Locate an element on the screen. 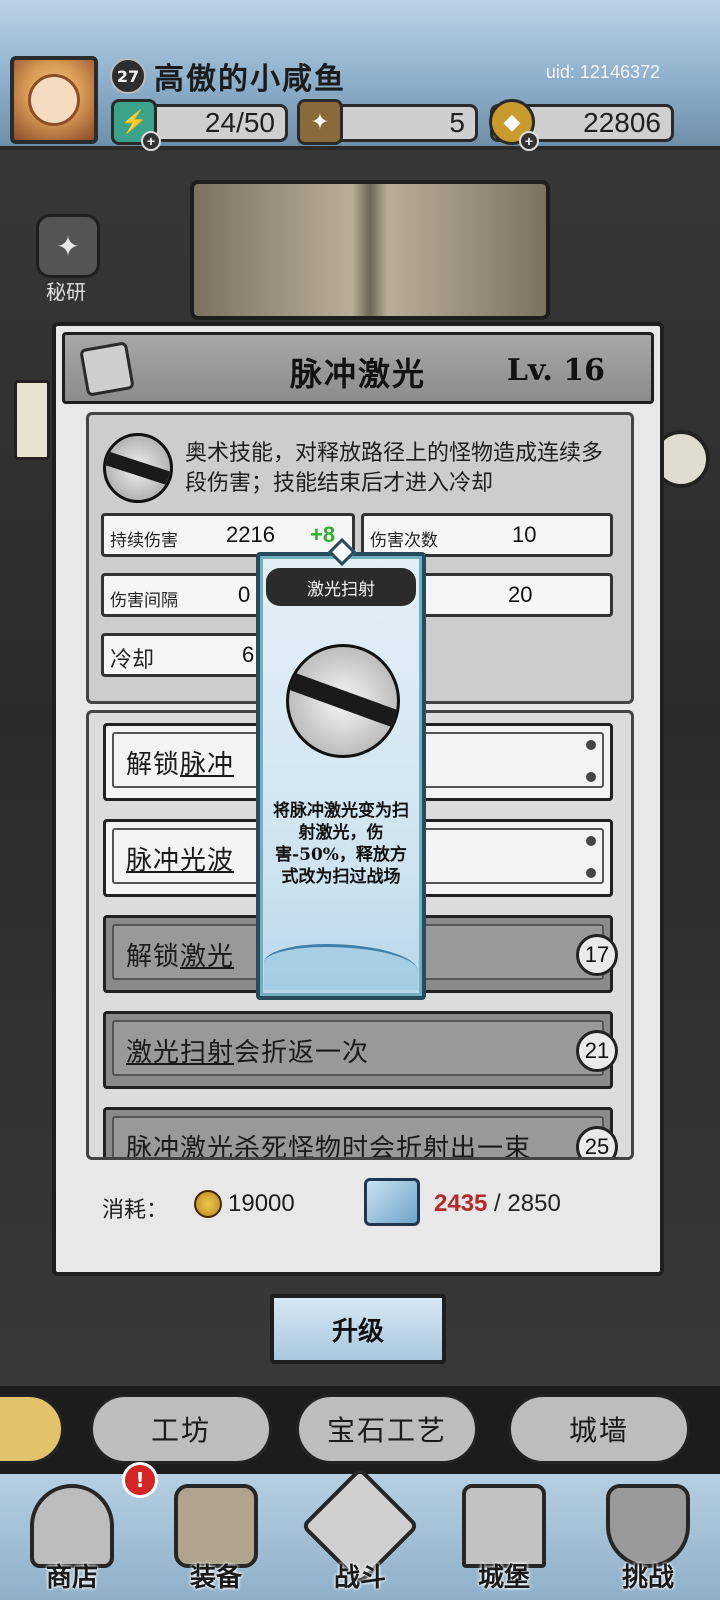 Image resolution: width=720 pixels, height=1600 pixels. open-book-illustration is located at coordinates (370, 250).